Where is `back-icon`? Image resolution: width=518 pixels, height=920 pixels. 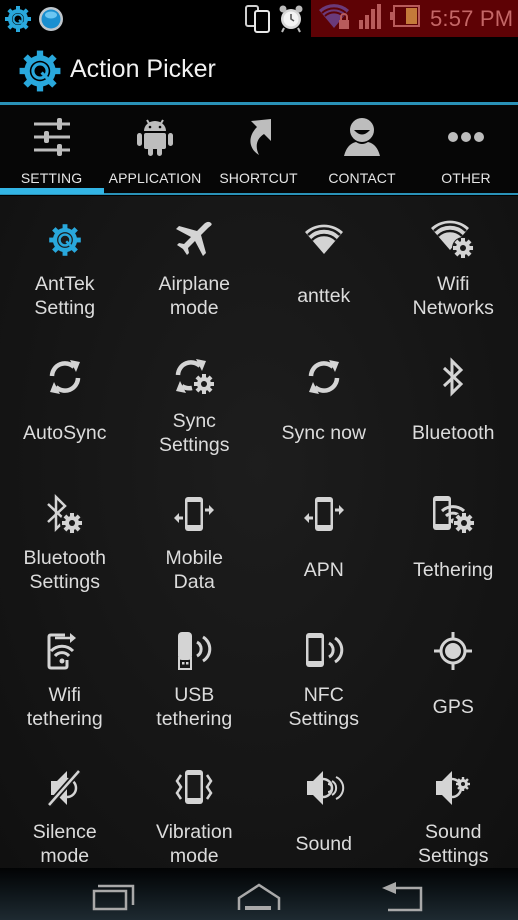
back-icon is located at coordinates (403, 899).